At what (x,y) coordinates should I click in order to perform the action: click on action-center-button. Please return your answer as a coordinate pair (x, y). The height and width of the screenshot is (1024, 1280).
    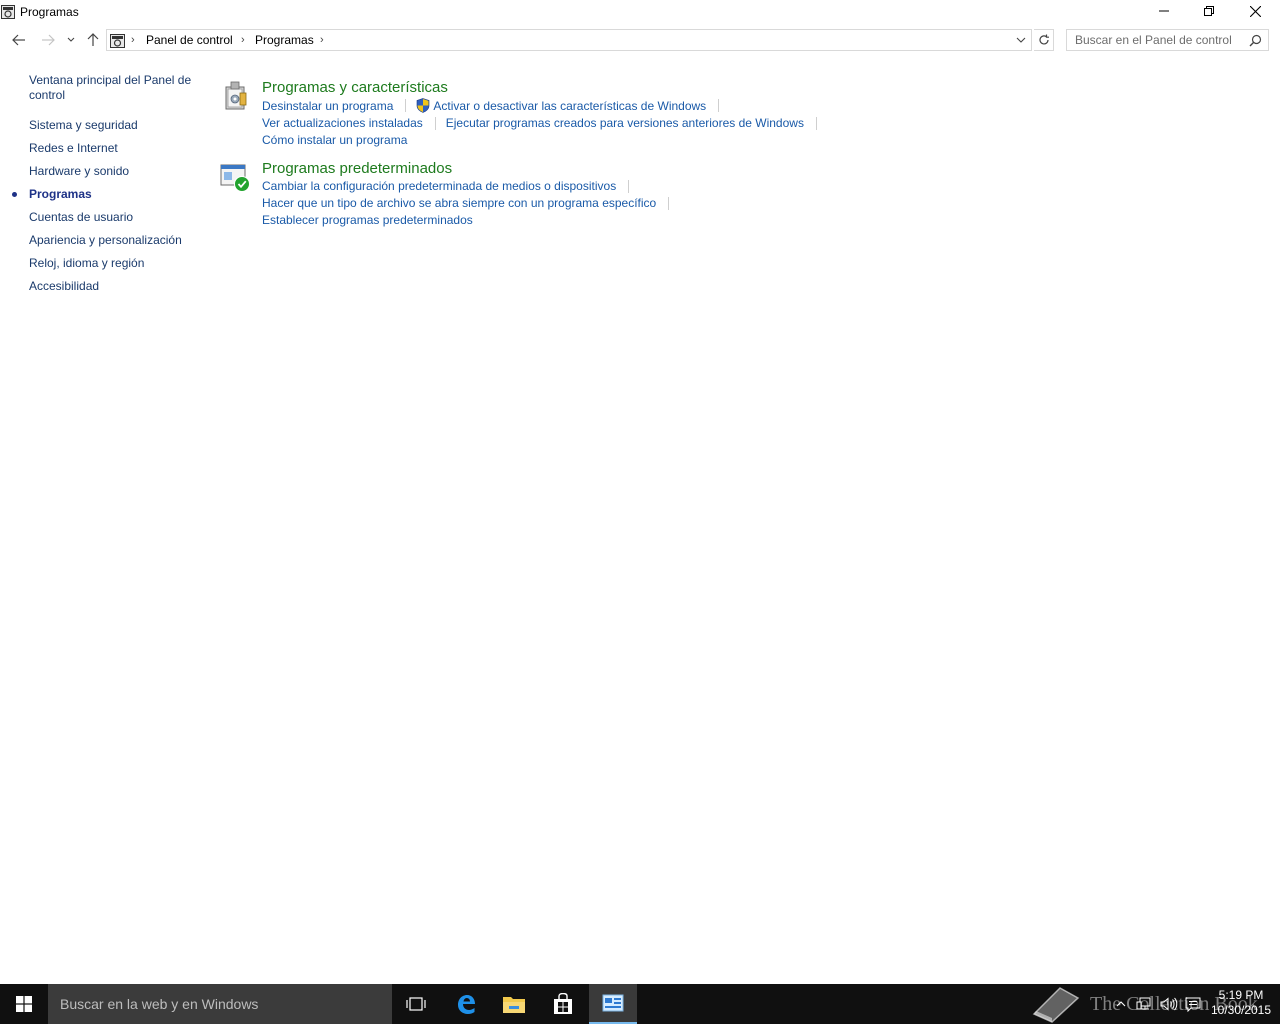
    Looking at the image, I should click on (1193, 1004).